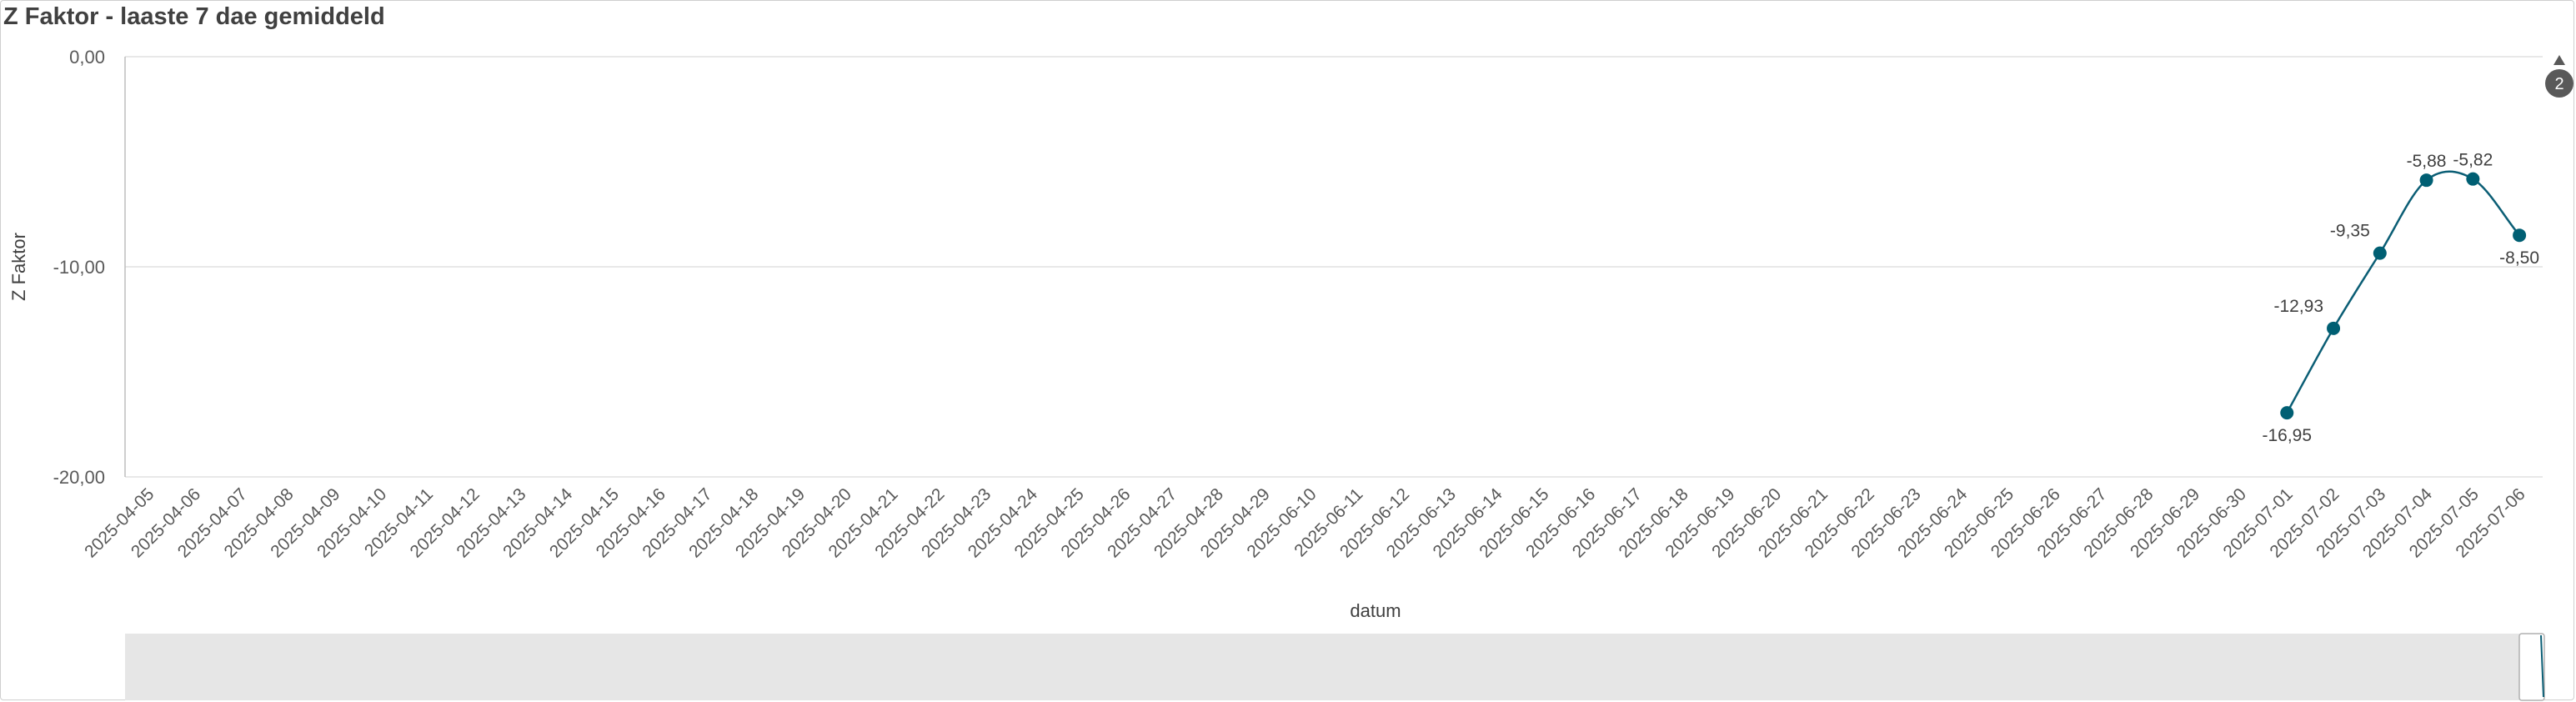 Image resolution: width=2576 pixels, height=702 pixels. What do you see at coordinates (2559, 60) in the screenshot?
I see `scroll-up-arrow-icon` at bounding box center [2559, 60].